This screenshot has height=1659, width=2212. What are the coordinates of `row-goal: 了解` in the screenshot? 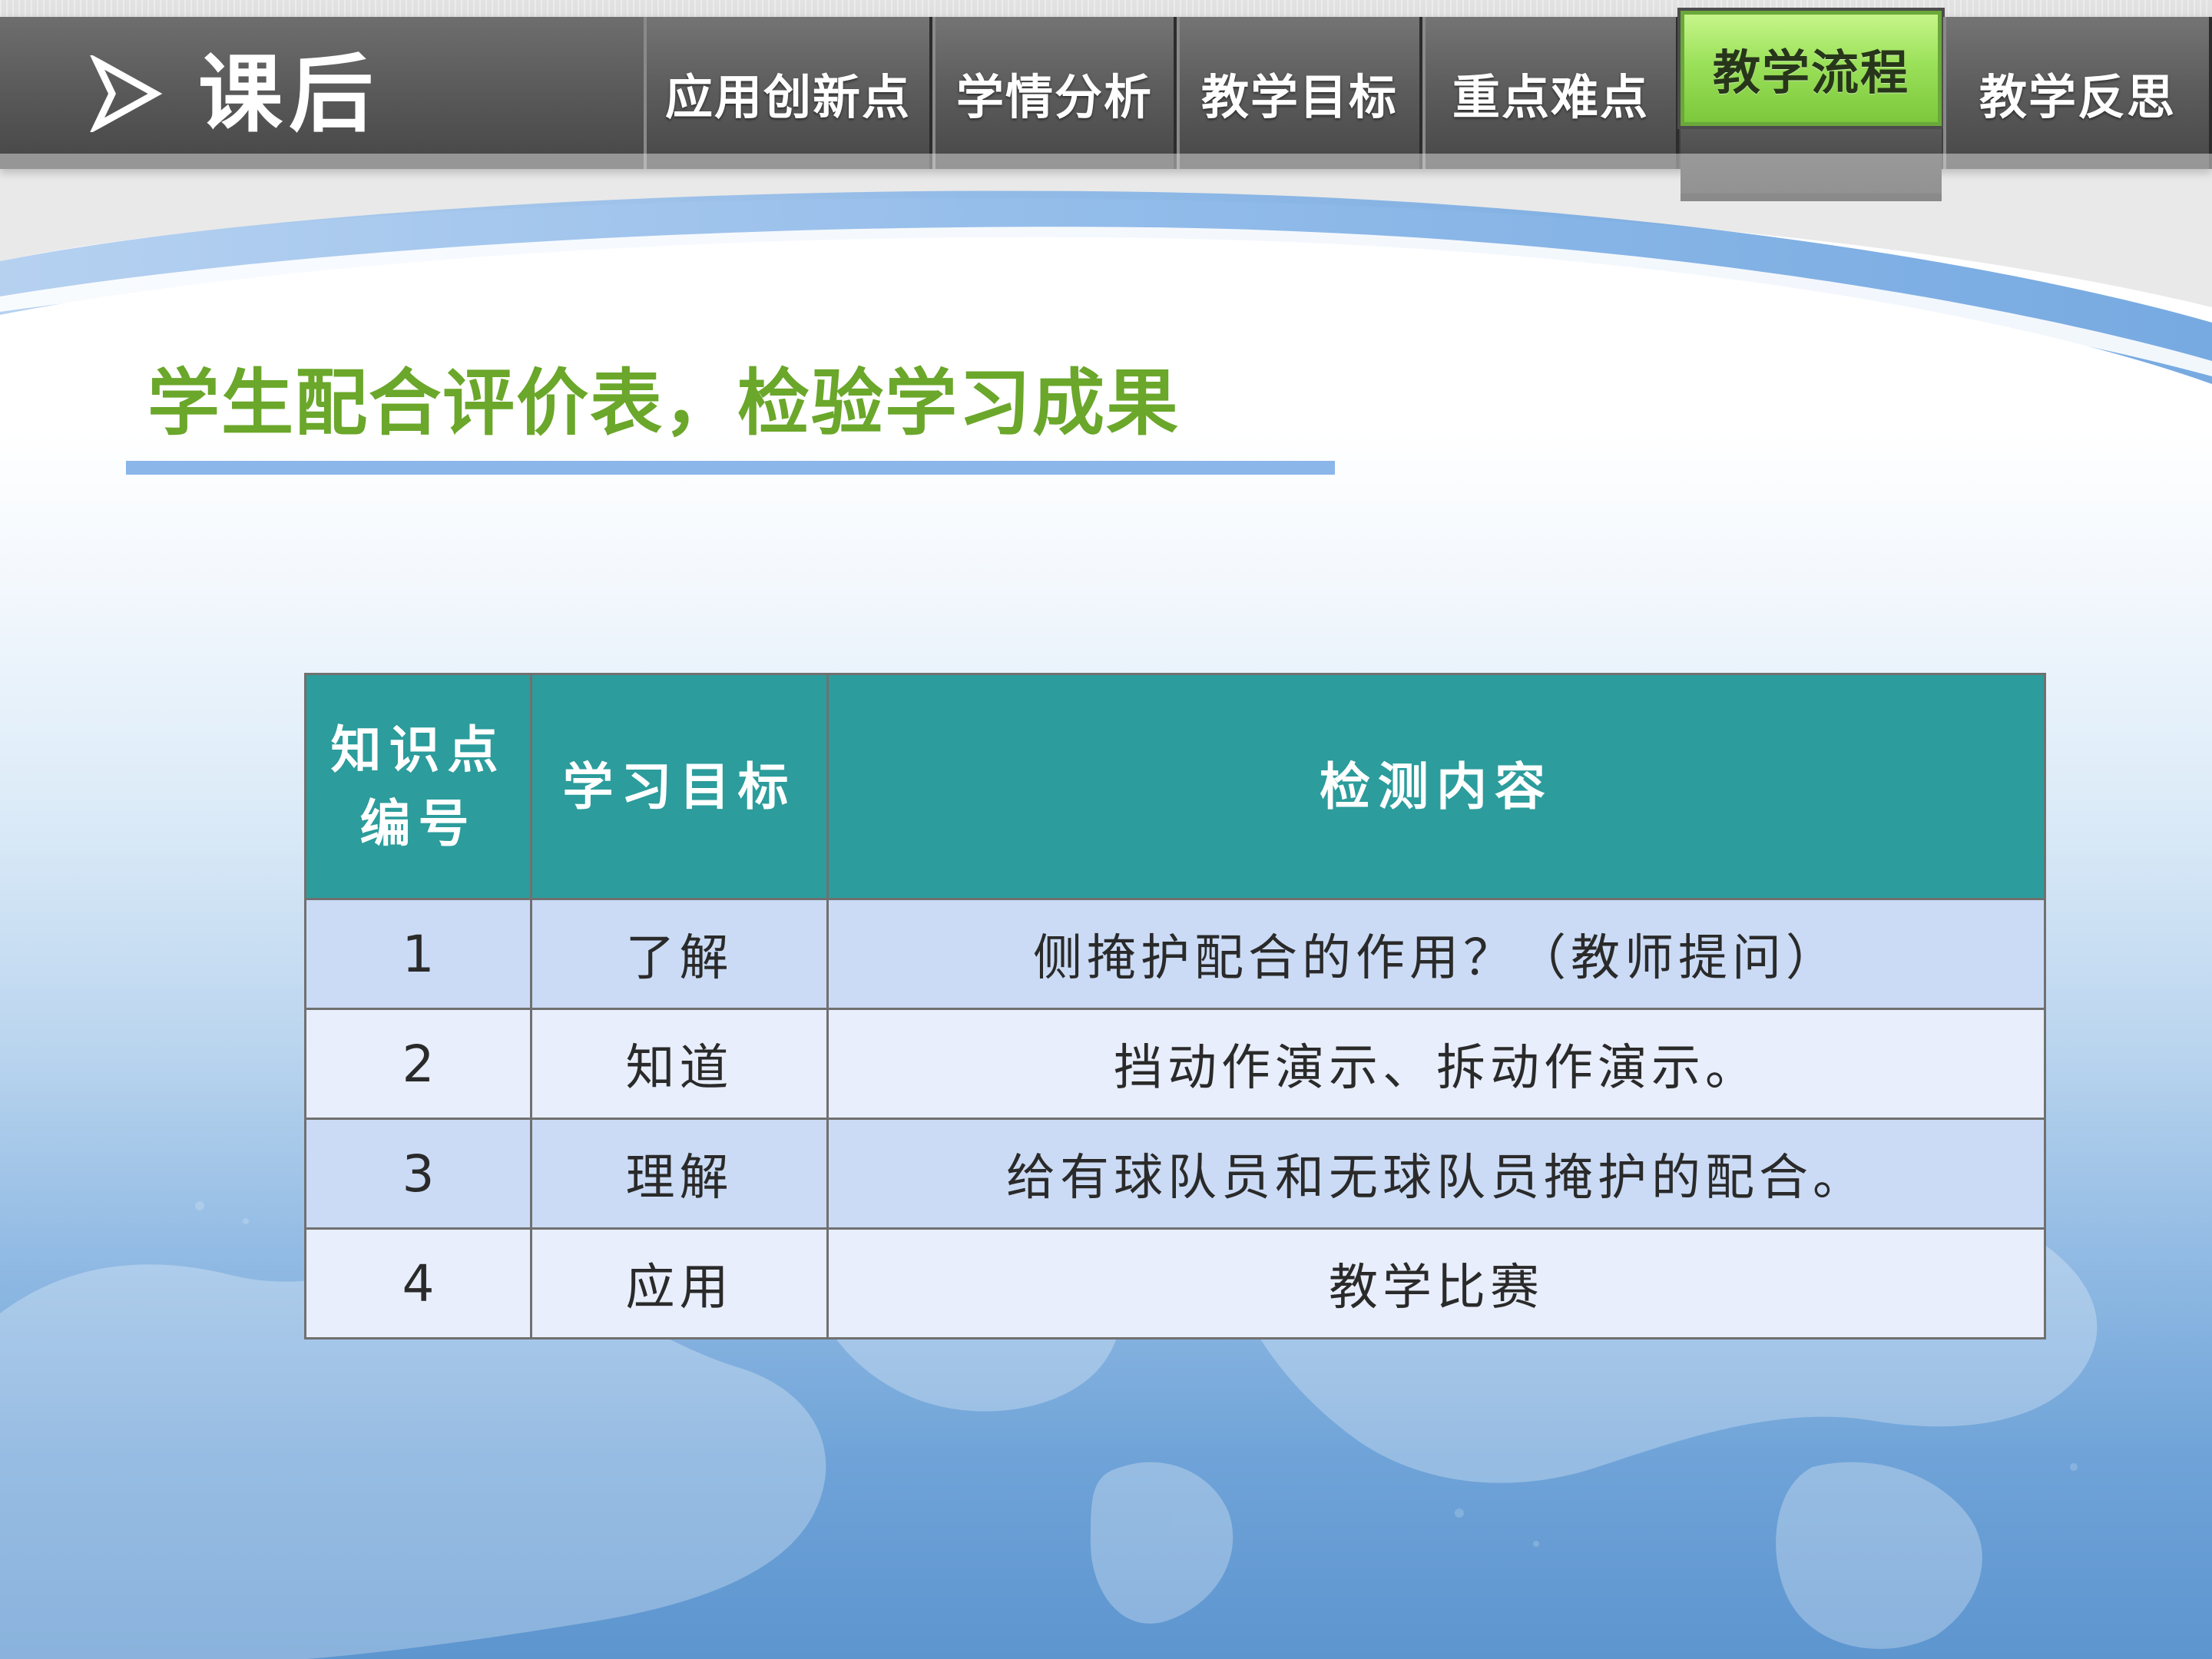 It's located at (679, 954).